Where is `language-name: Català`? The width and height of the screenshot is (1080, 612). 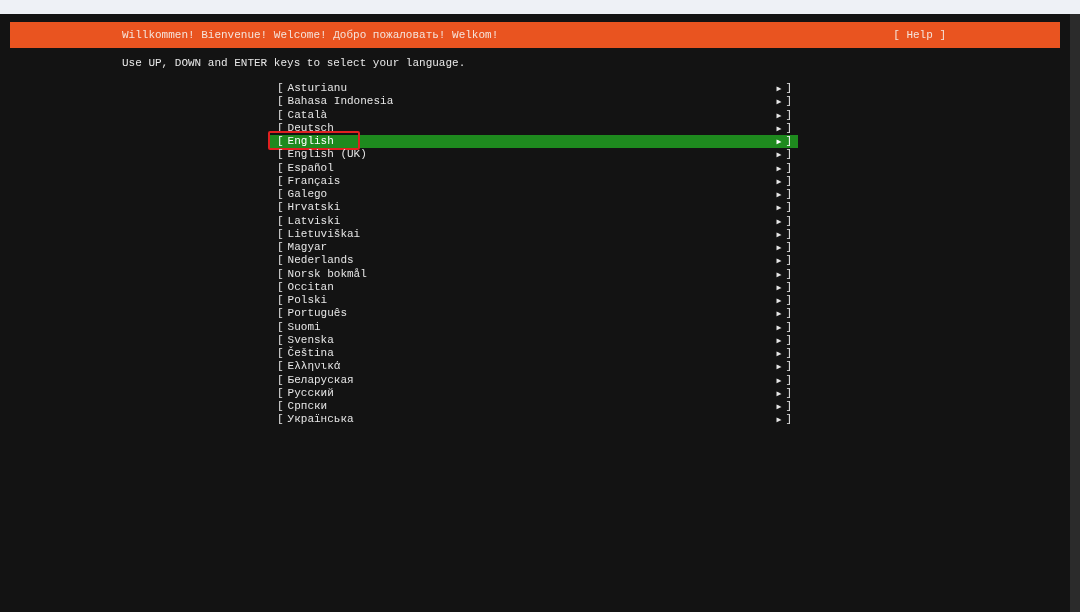 language-name: Català is located at coordinates (307, 115).